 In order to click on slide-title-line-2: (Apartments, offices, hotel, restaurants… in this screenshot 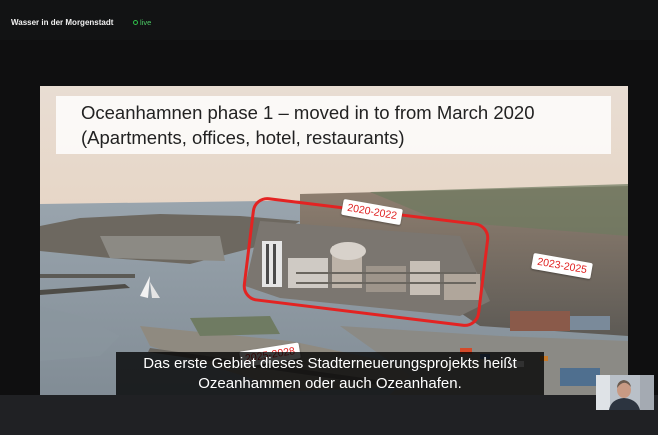, I will do `click(243, 137)`.